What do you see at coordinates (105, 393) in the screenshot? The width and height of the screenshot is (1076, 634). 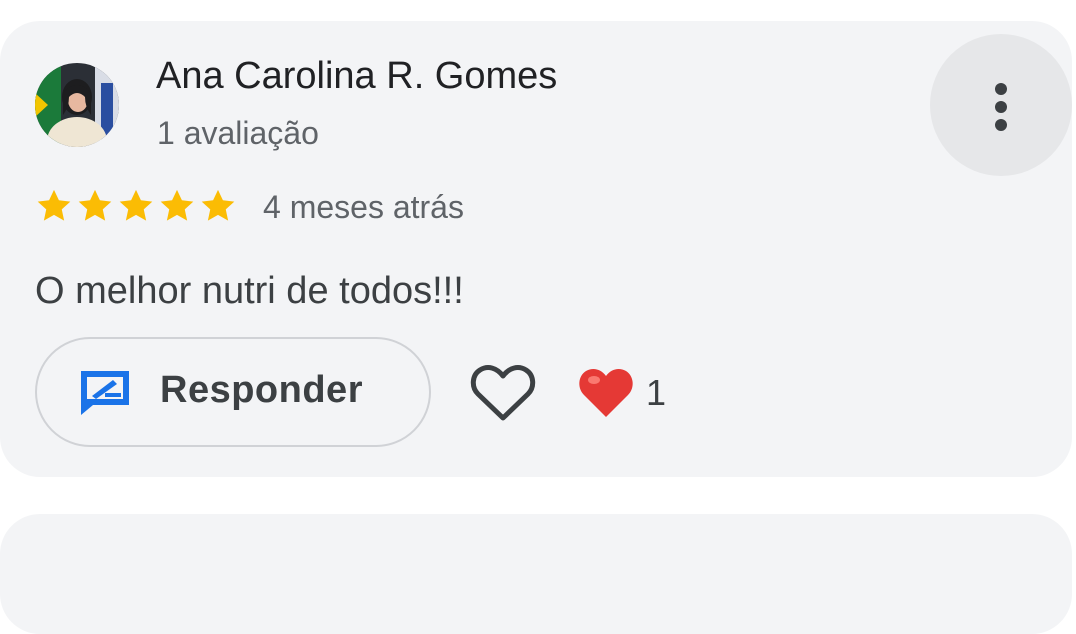 I see `reply-icon` at bounding box center [105, 393].